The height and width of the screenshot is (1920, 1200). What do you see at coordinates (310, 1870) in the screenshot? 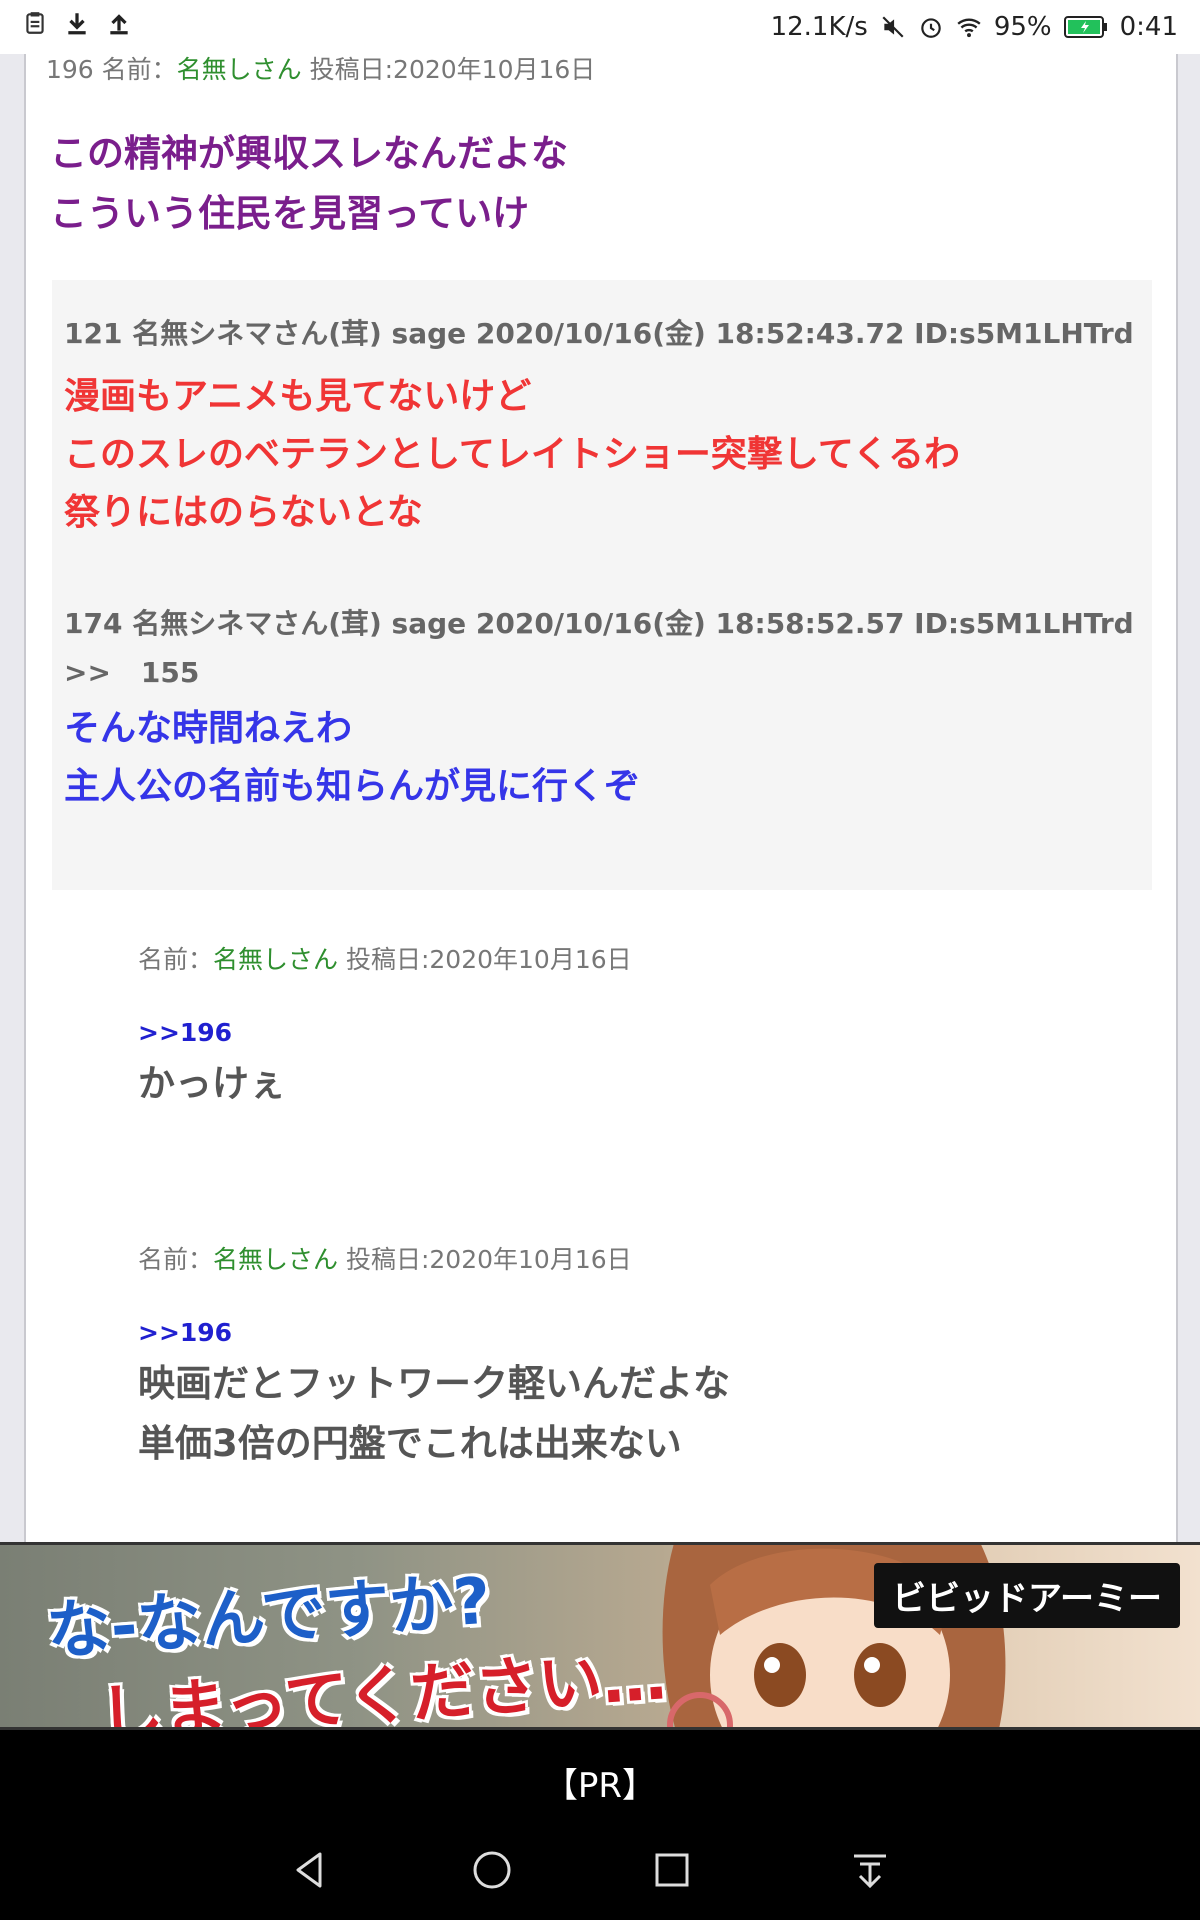
I see `back-icon` at bounding box center [310, 1870].